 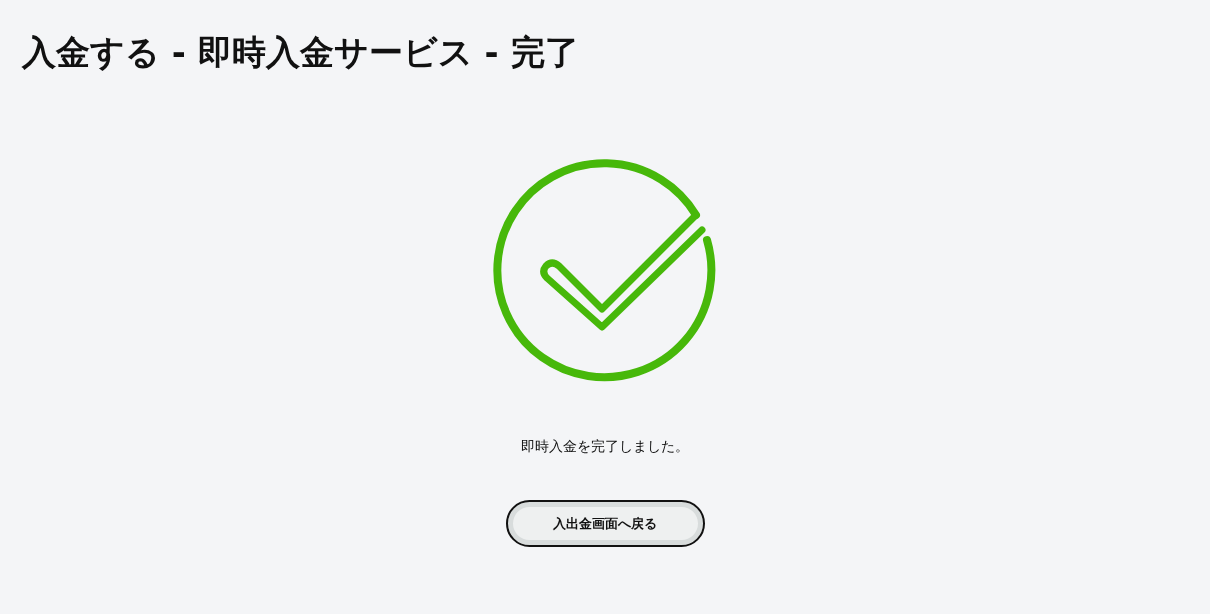 I want to click on back-button: 入出金画面へ戻る, so click(x=605, y=523).